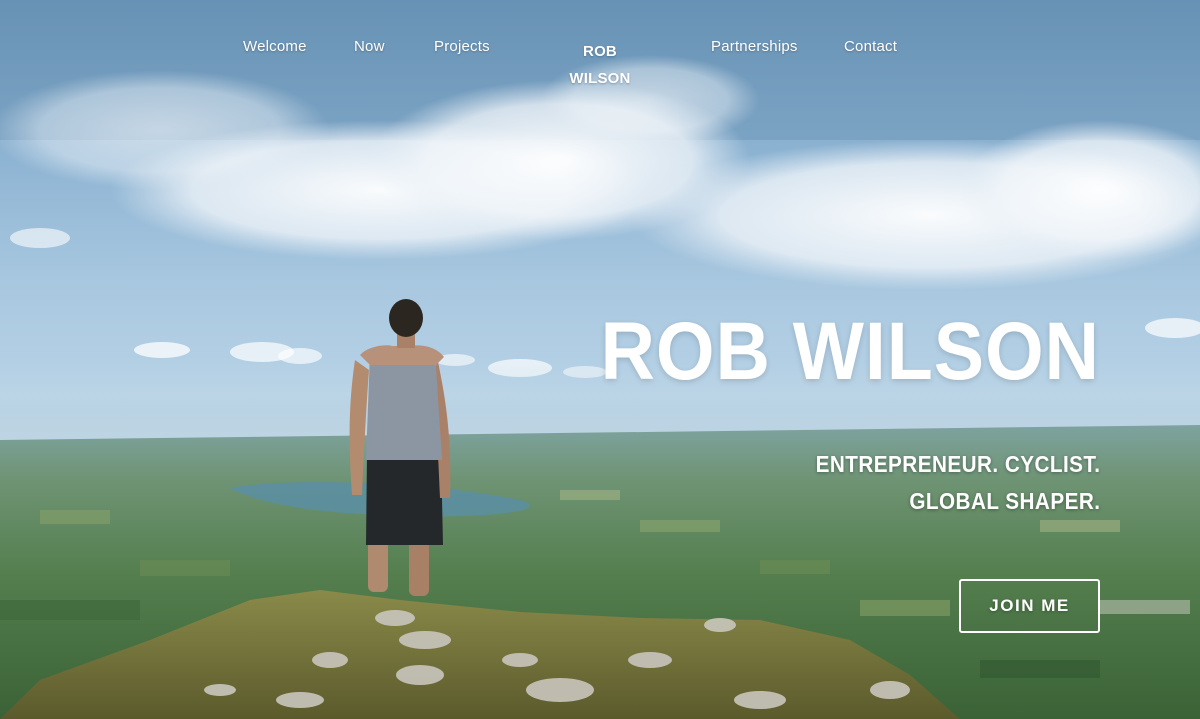  Describe the element at coordinates (1029, 606) in the screenshot. I see `join-me-button: JOIN ME` at that location.